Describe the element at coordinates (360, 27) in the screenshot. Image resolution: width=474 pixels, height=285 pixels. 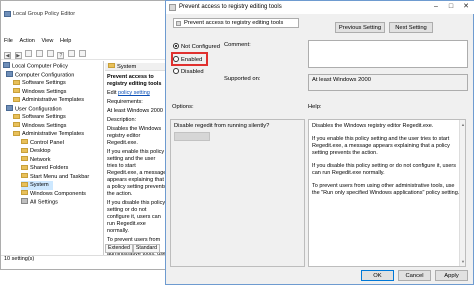
I see `previous-setting-button: Previous Setting` at that location.